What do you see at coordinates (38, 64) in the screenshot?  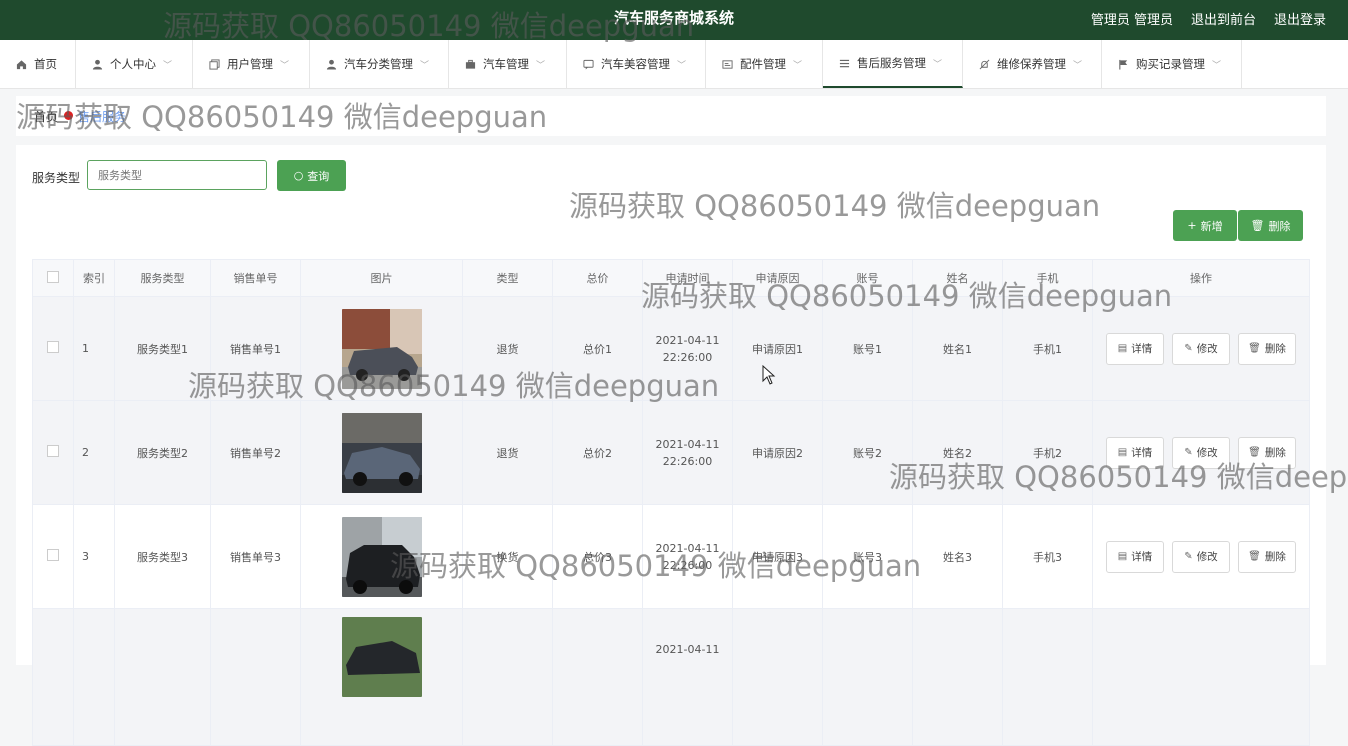 I see `nav-item-home: 首页` at bounding box center [38, 64].